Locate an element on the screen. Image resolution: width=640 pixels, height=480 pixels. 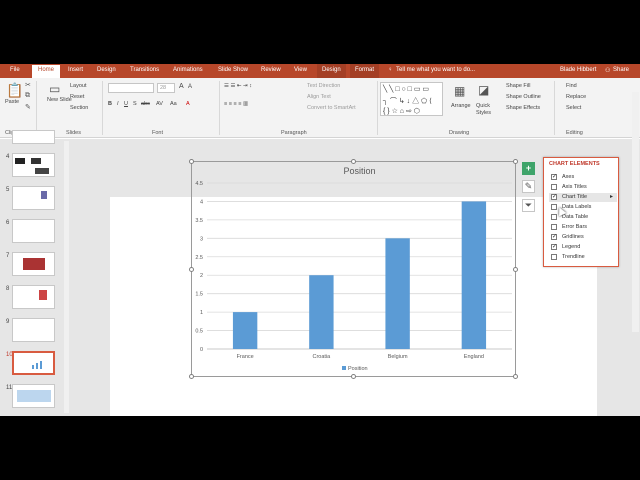
chart-element-option: ✓ Gridlines is located at coordinates (583, 237).